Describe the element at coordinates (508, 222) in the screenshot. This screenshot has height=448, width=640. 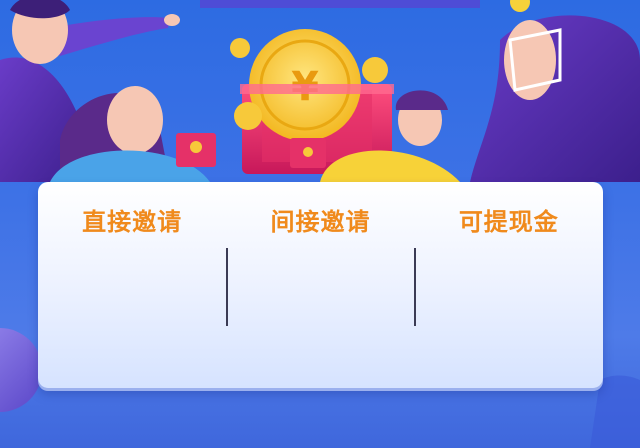
I see `withdrawable-cash-label: 可提现金` at that location.